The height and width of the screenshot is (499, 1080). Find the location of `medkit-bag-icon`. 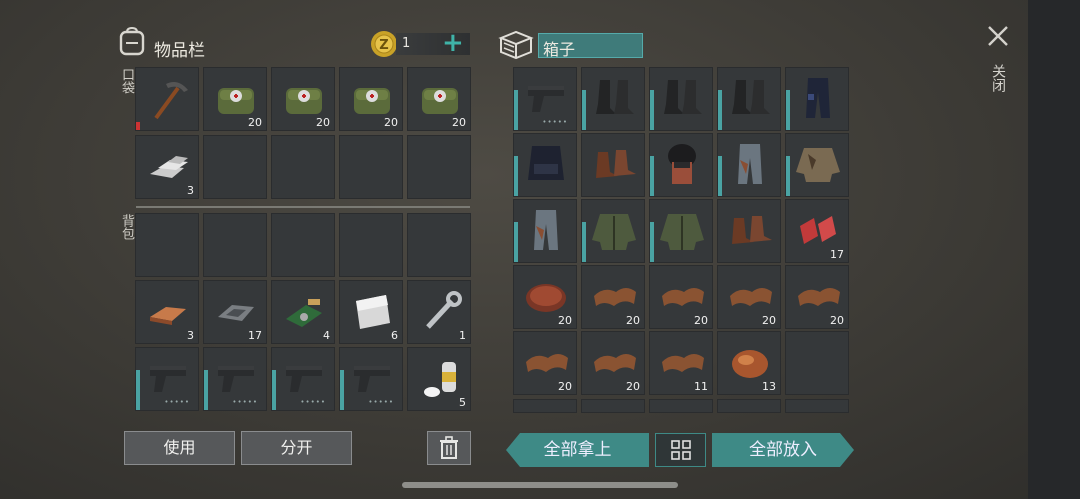

medkit-bag-icon is located at coordinates (372, 101).